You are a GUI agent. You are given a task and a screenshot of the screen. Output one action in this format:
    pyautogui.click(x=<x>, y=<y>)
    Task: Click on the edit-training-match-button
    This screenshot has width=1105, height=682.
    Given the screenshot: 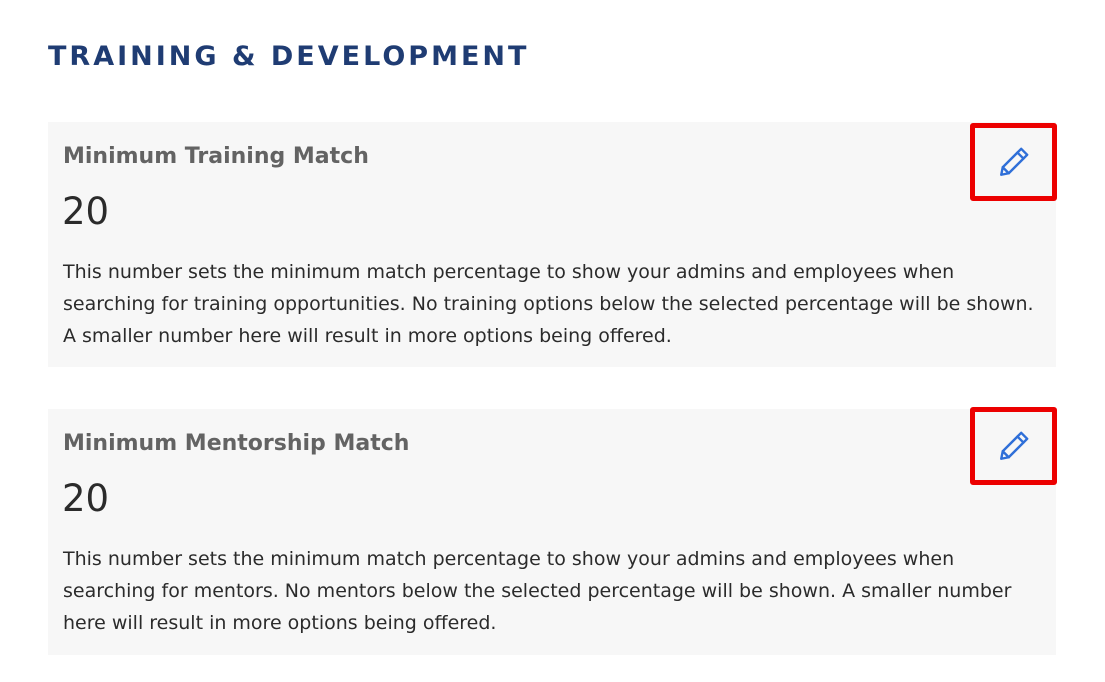 What is the action you would take?
    pyautogui.click(x=1013, y=162)
    